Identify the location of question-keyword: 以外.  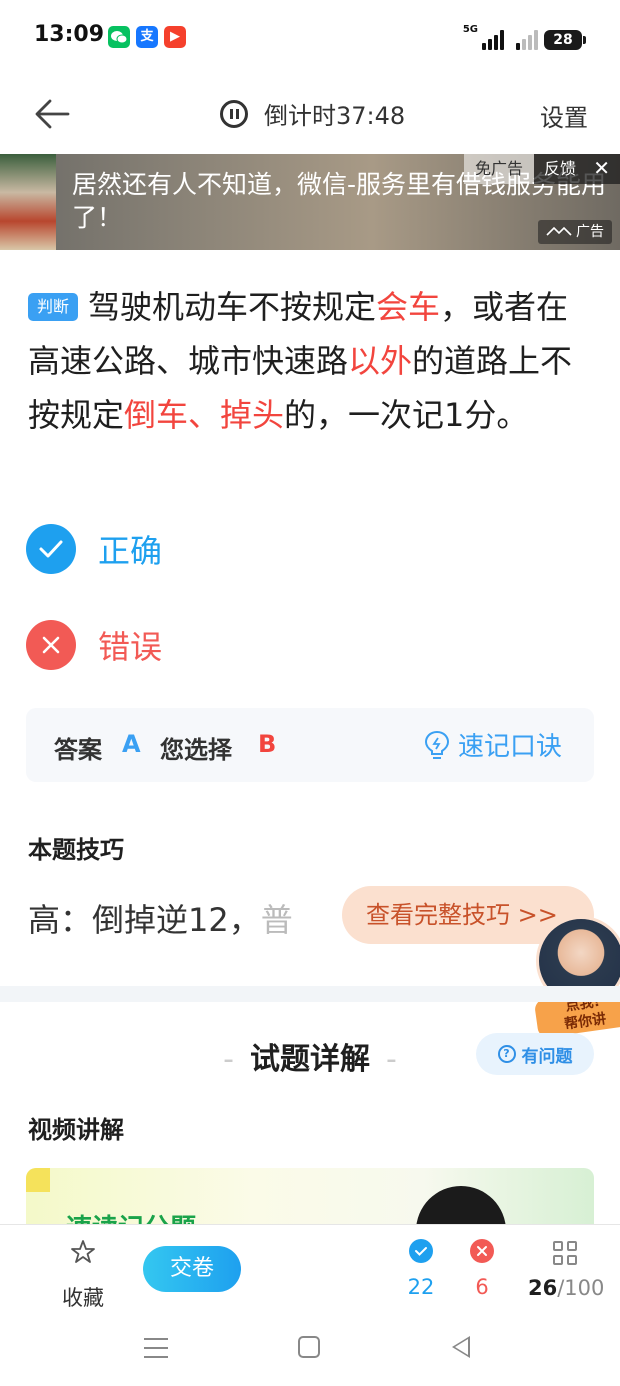
(380, 361).